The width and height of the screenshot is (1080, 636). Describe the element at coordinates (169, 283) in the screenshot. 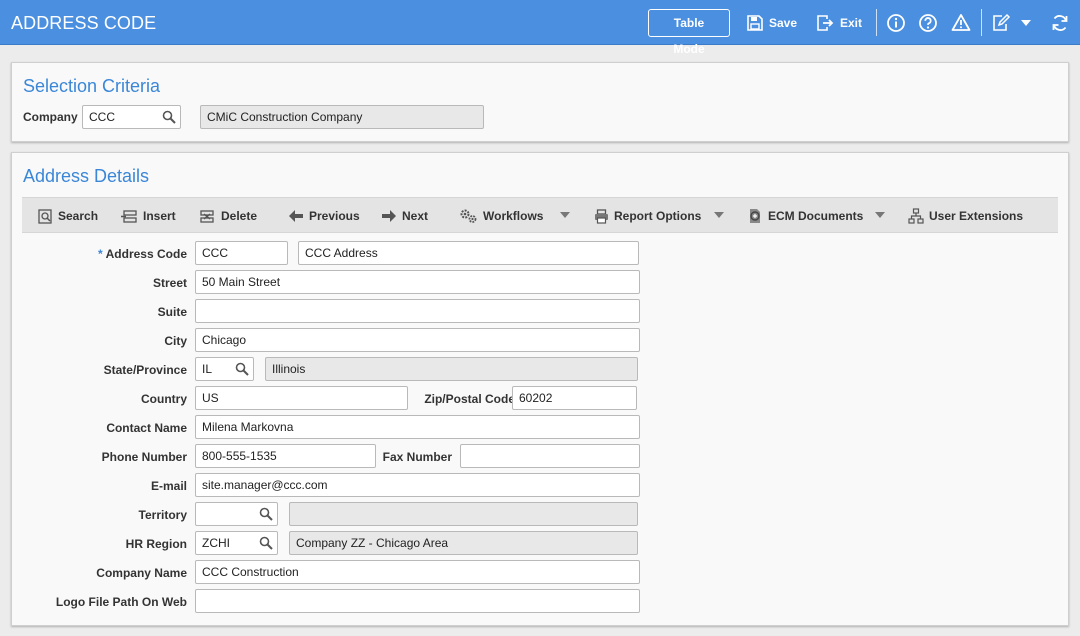

I see `street-label: Street` at that location.